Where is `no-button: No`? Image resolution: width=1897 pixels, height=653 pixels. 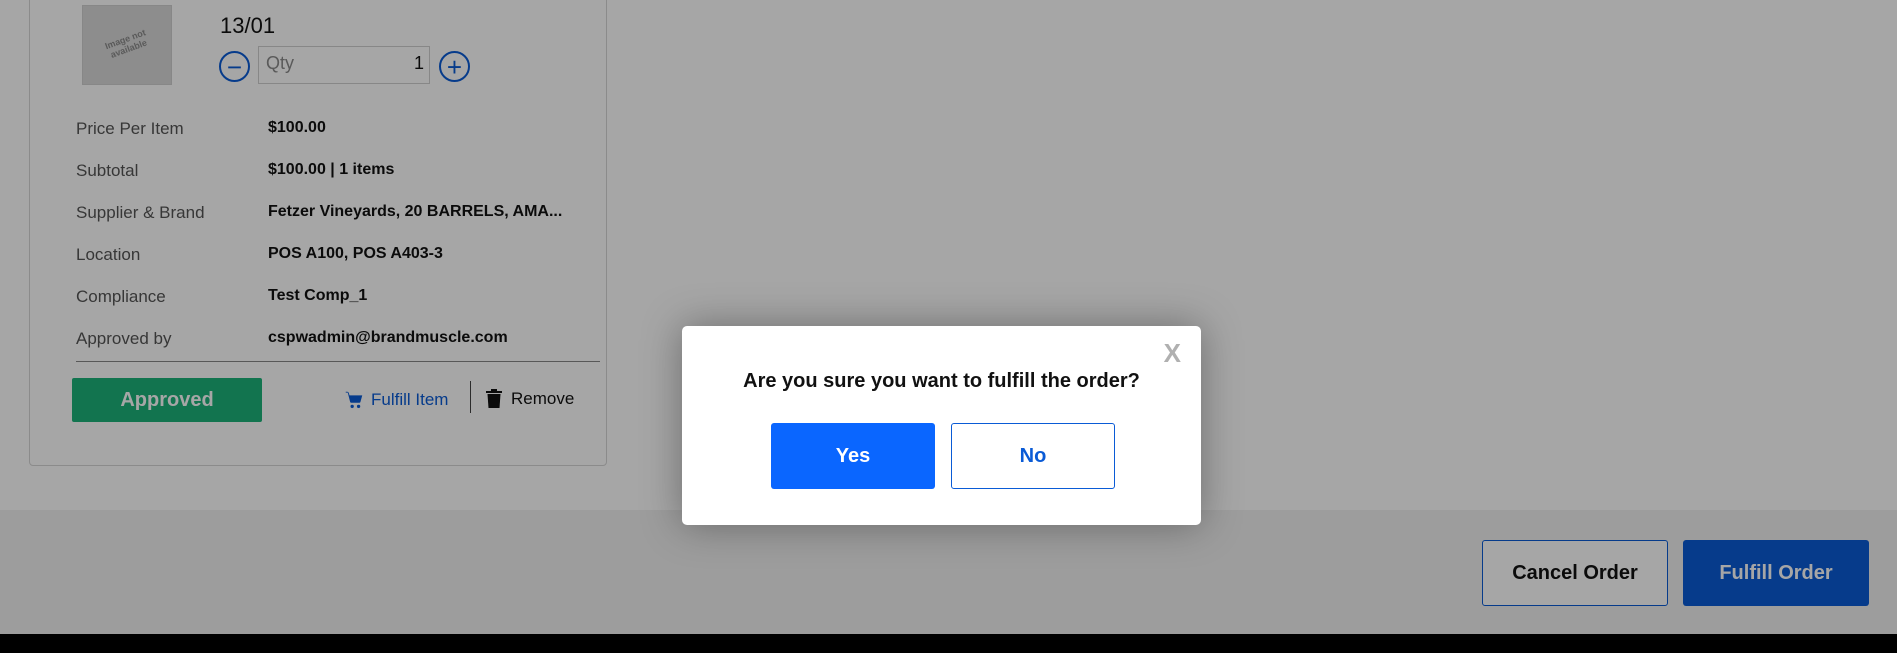 no-button: No is located at coordinates (1033, 456).